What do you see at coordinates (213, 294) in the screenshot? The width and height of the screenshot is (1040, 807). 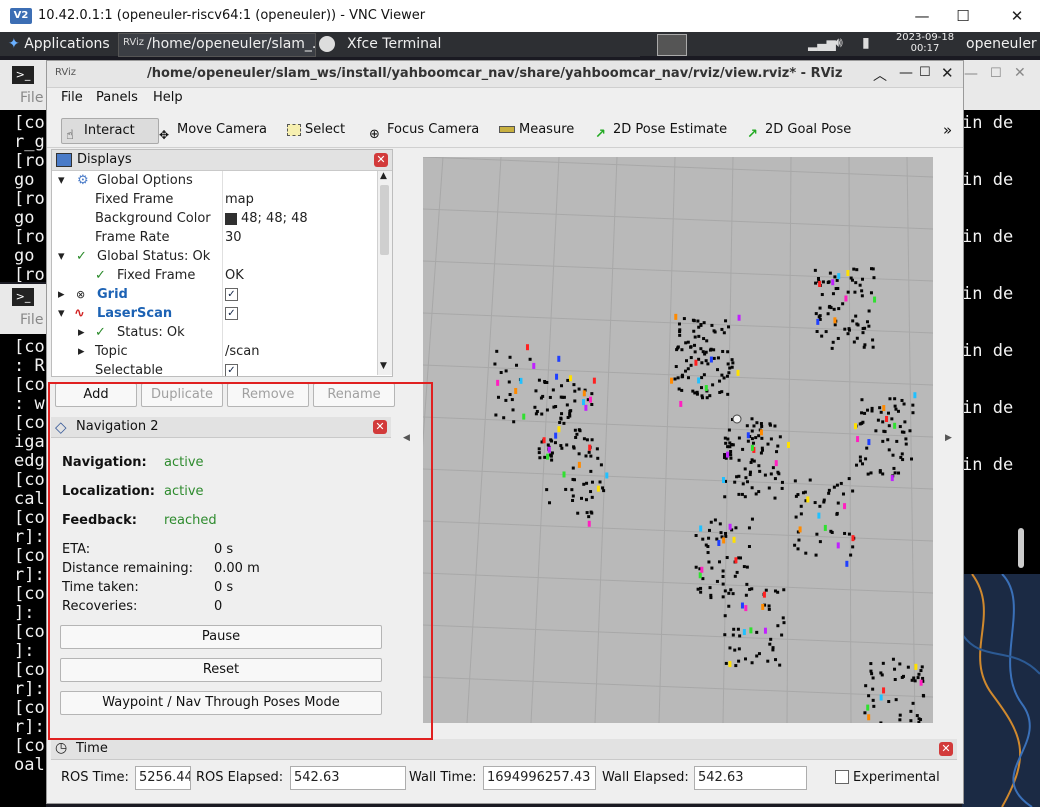 I see `tree-row-grid: ▸ ⊗ Grid ✓` at bounding box center [213, 294].